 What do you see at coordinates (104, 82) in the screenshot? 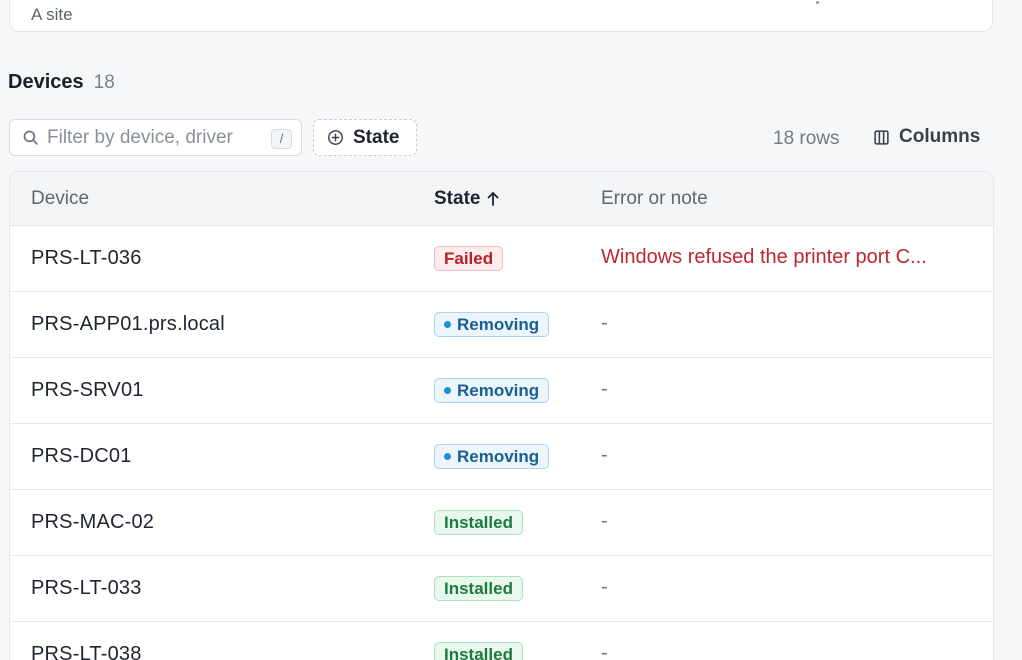
I see `section-count: 18` at bounding box center [104, 82].